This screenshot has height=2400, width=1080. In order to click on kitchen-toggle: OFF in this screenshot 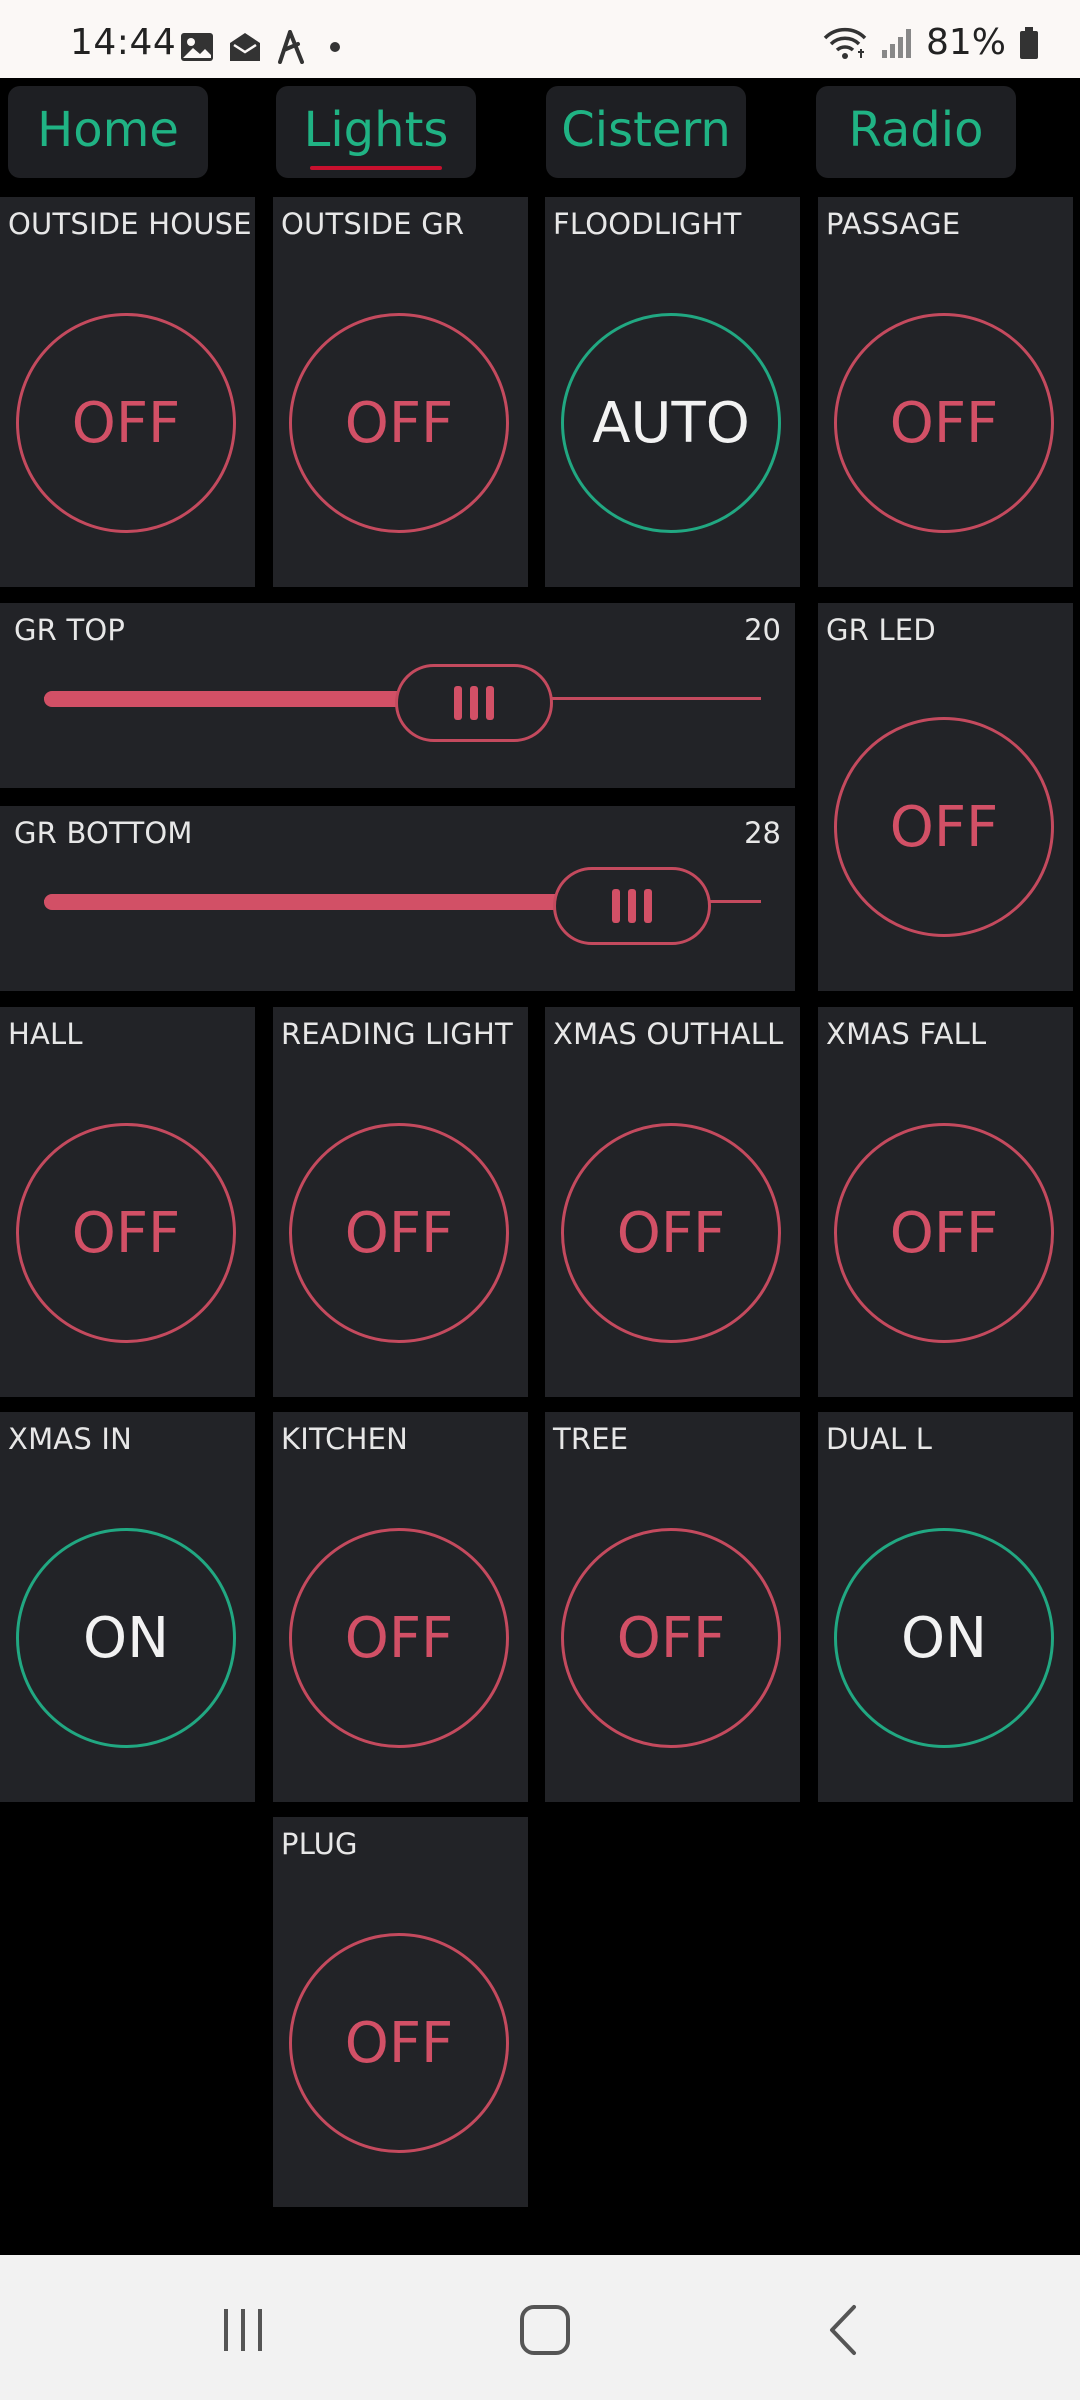, I will do `click(399, 1638)`.